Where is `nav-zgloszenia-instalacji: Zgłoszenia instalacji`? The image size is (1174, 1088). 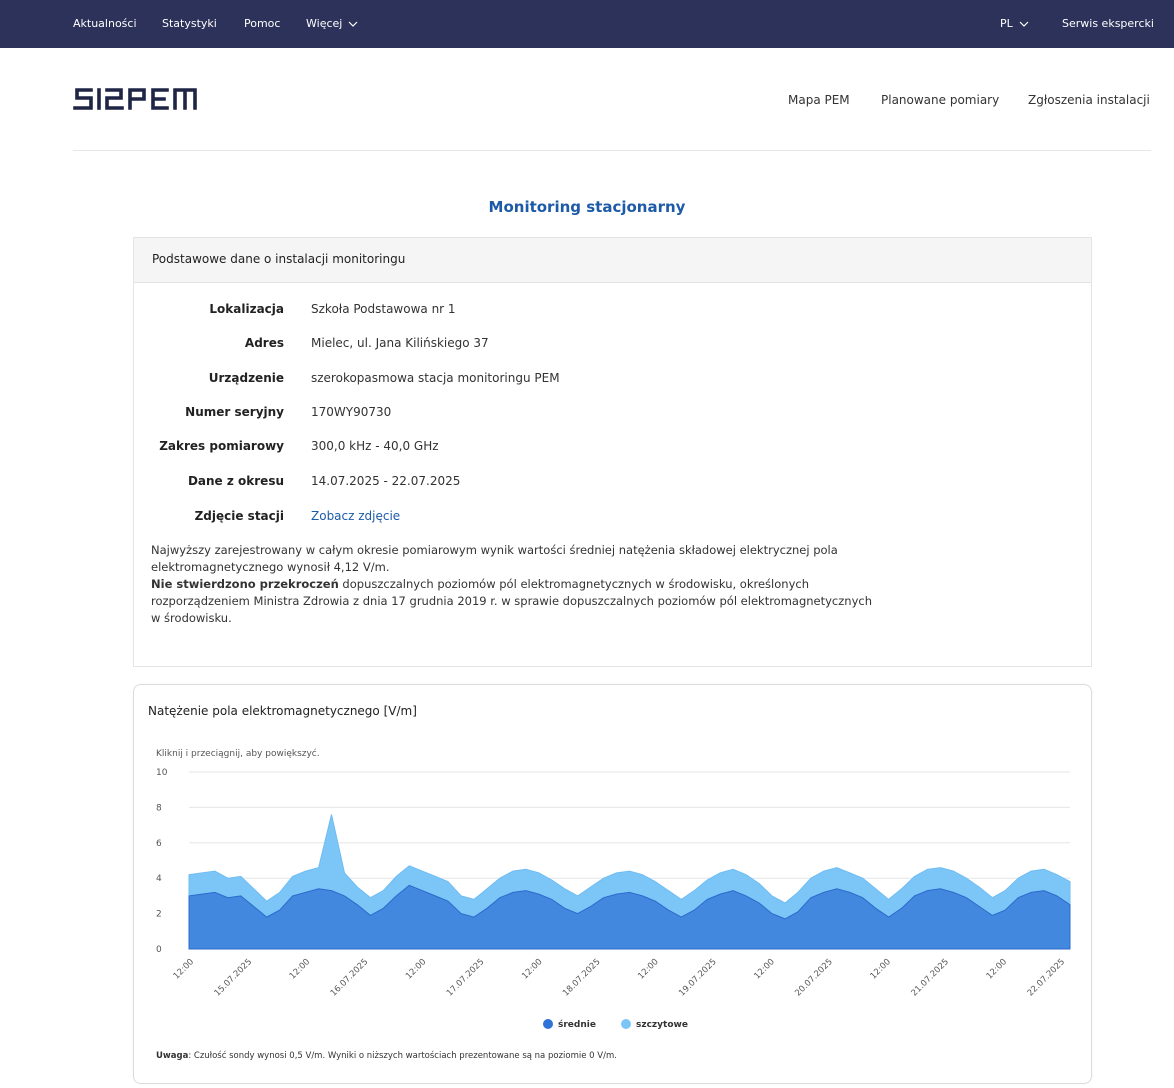 nav-zgloszenia-instalacji: Zgłoszenia instalacji is located at coordinates (1089, 100).